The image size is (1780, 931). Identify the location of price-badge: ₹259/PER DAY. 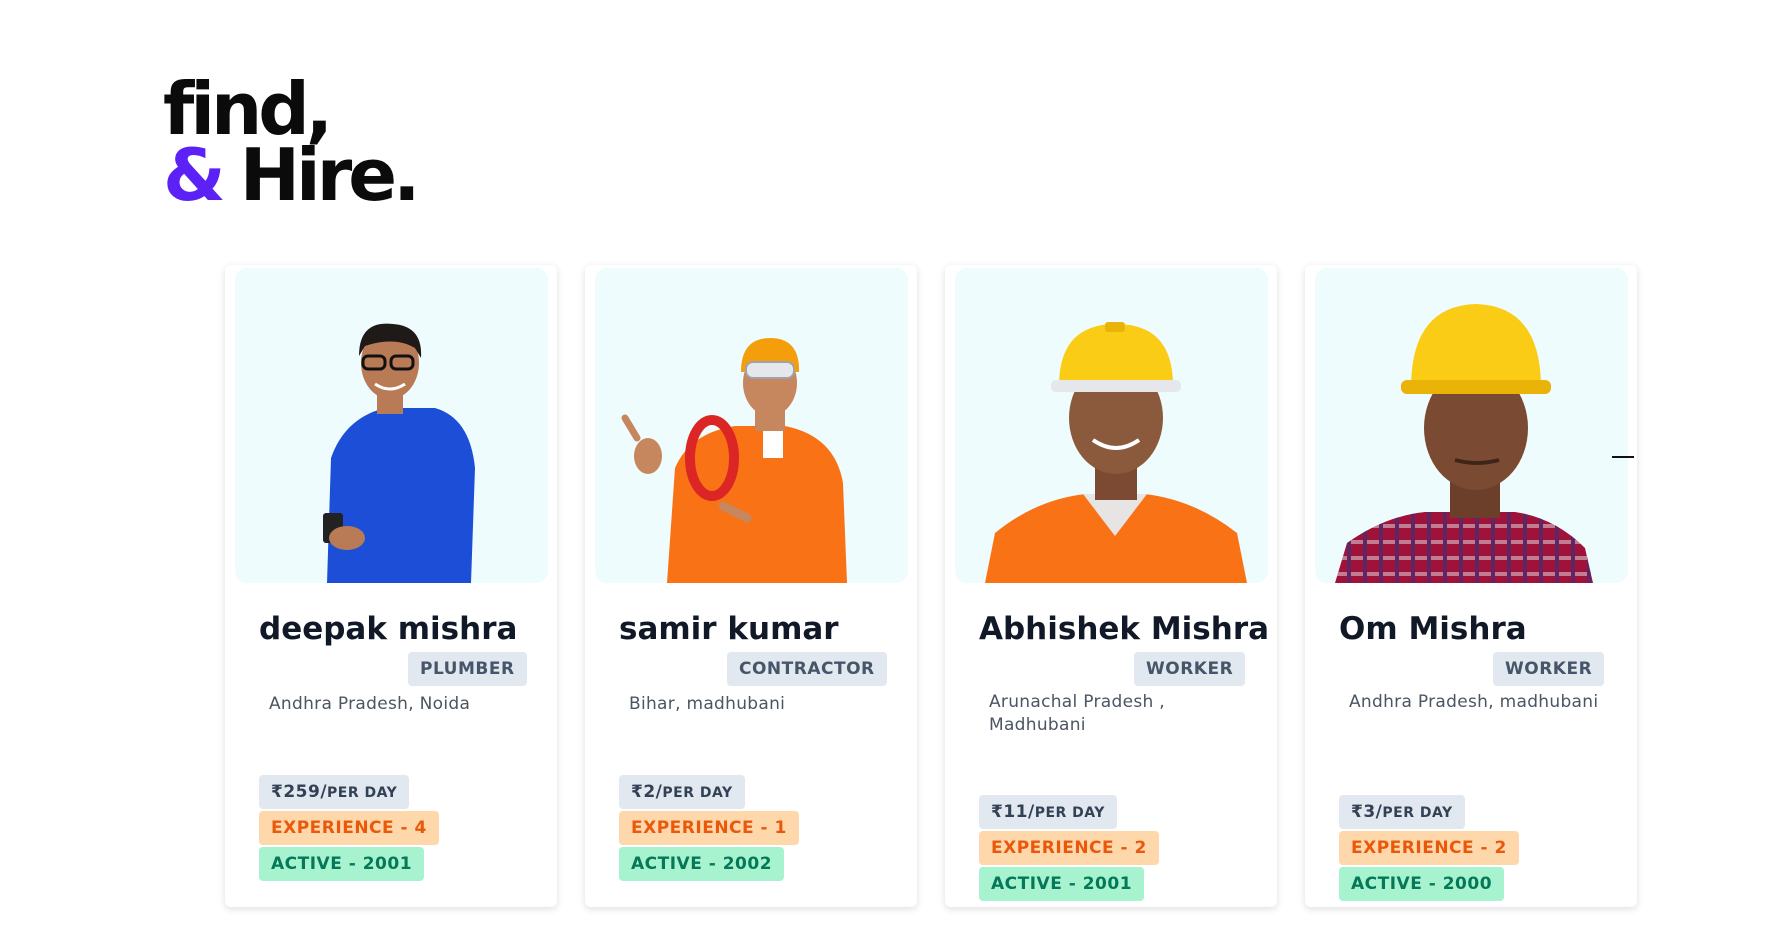
(334, 792).